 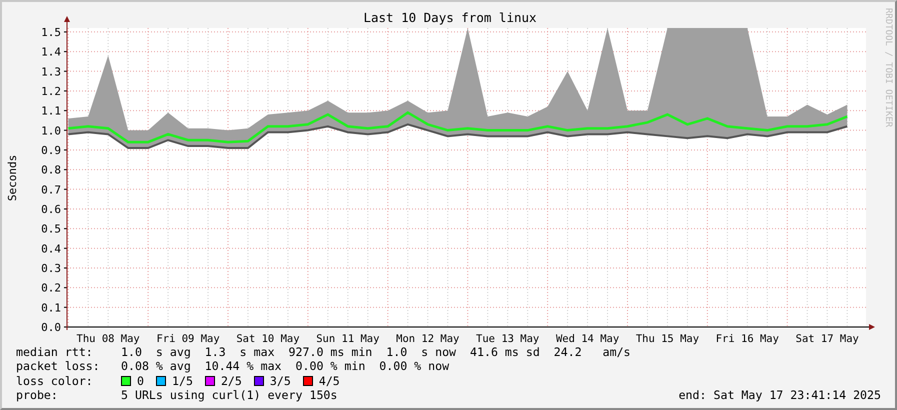 I want to click on tick-label: Wed 14 May, so click(x=588, y=339).